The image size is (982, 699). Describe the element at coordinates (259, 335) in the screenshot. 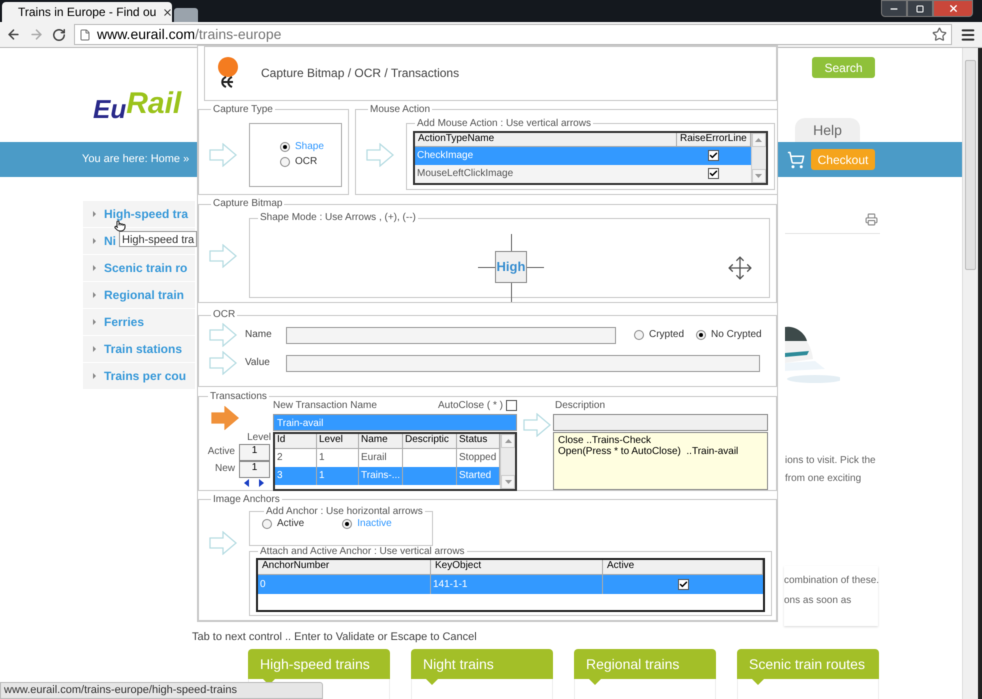

I see `field-label: Name` at that location.